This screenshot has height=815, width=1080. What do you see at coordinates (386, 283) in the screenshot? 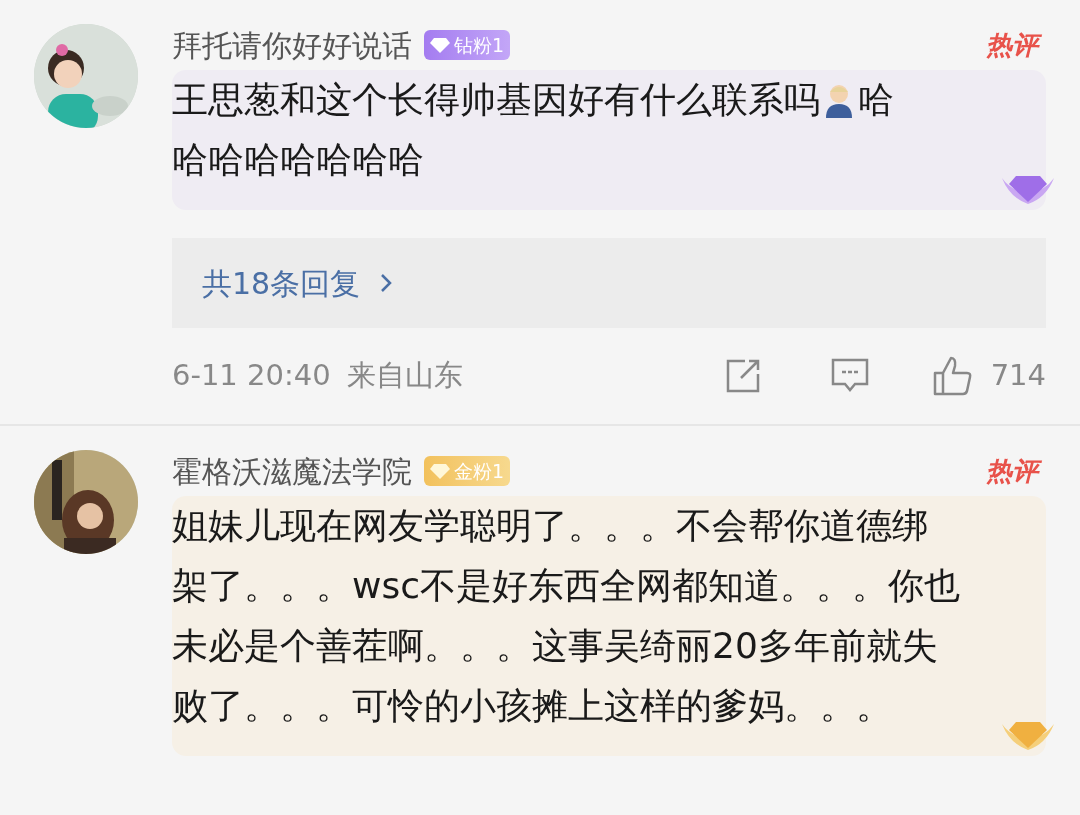
I see `chevron-icon` at bounding box center [386, 283].